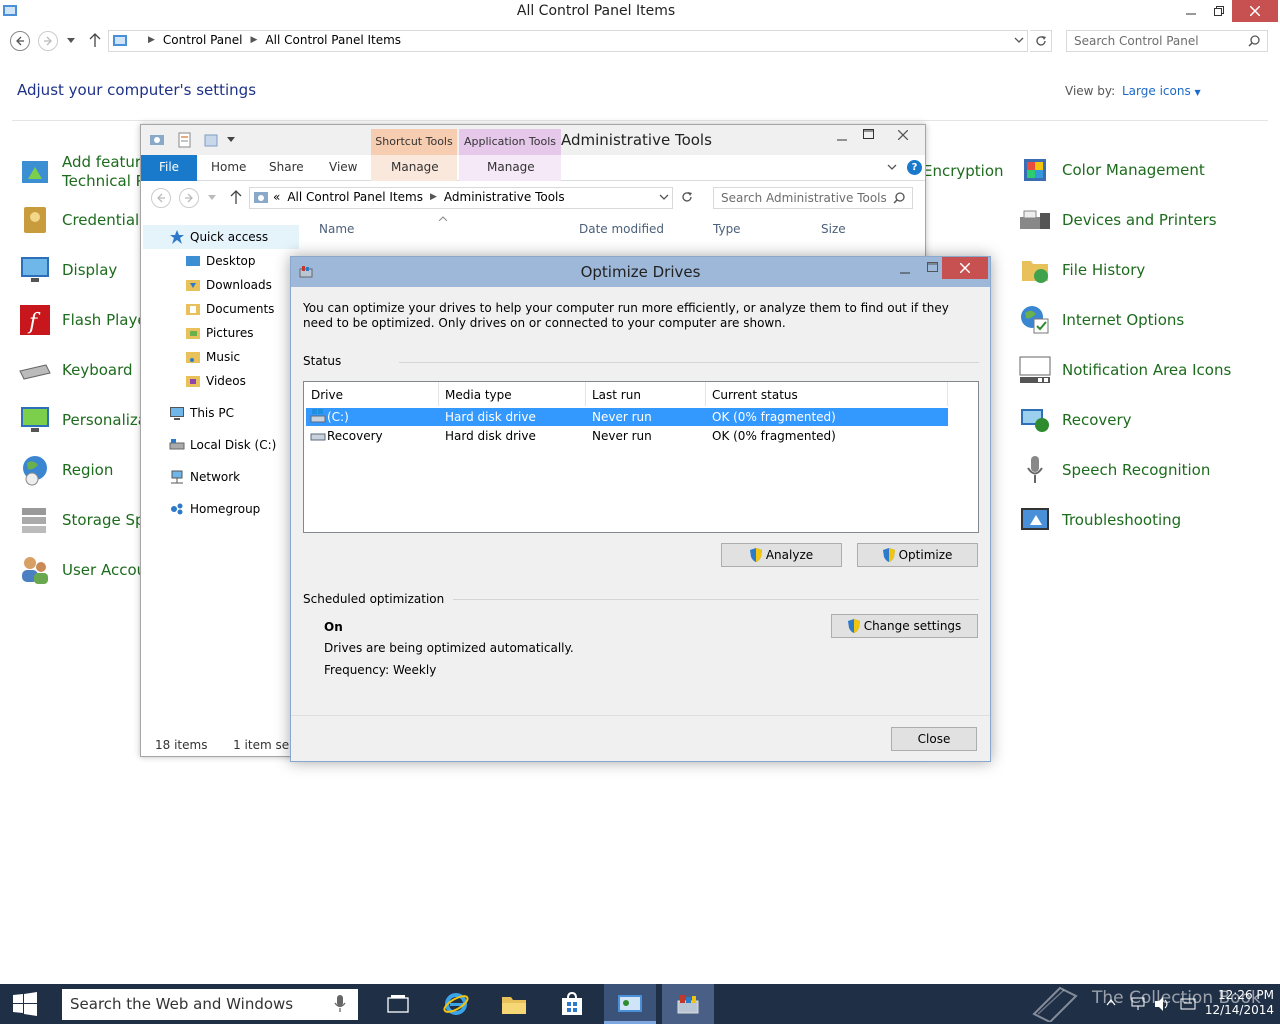  Describe the element at coordinates (82, 420) in the screenshot. I see `cp-item-personalization: Personaliza` at that location.